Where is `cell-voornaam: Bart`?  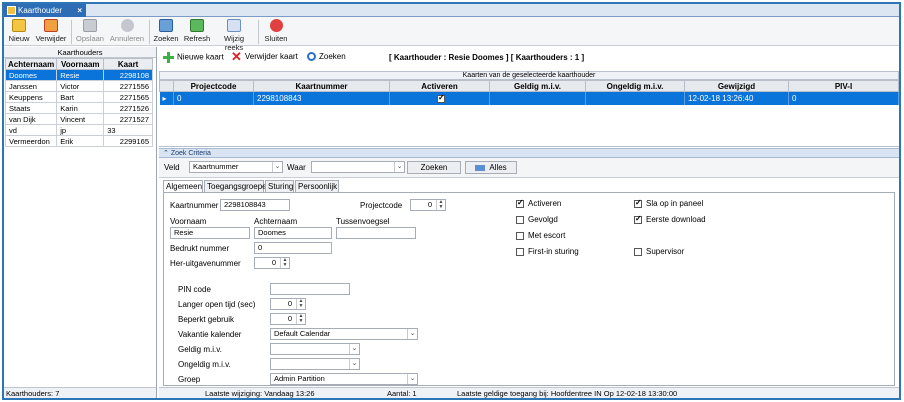 cell-voornaam: Bart is located at coordinates (80, 97).